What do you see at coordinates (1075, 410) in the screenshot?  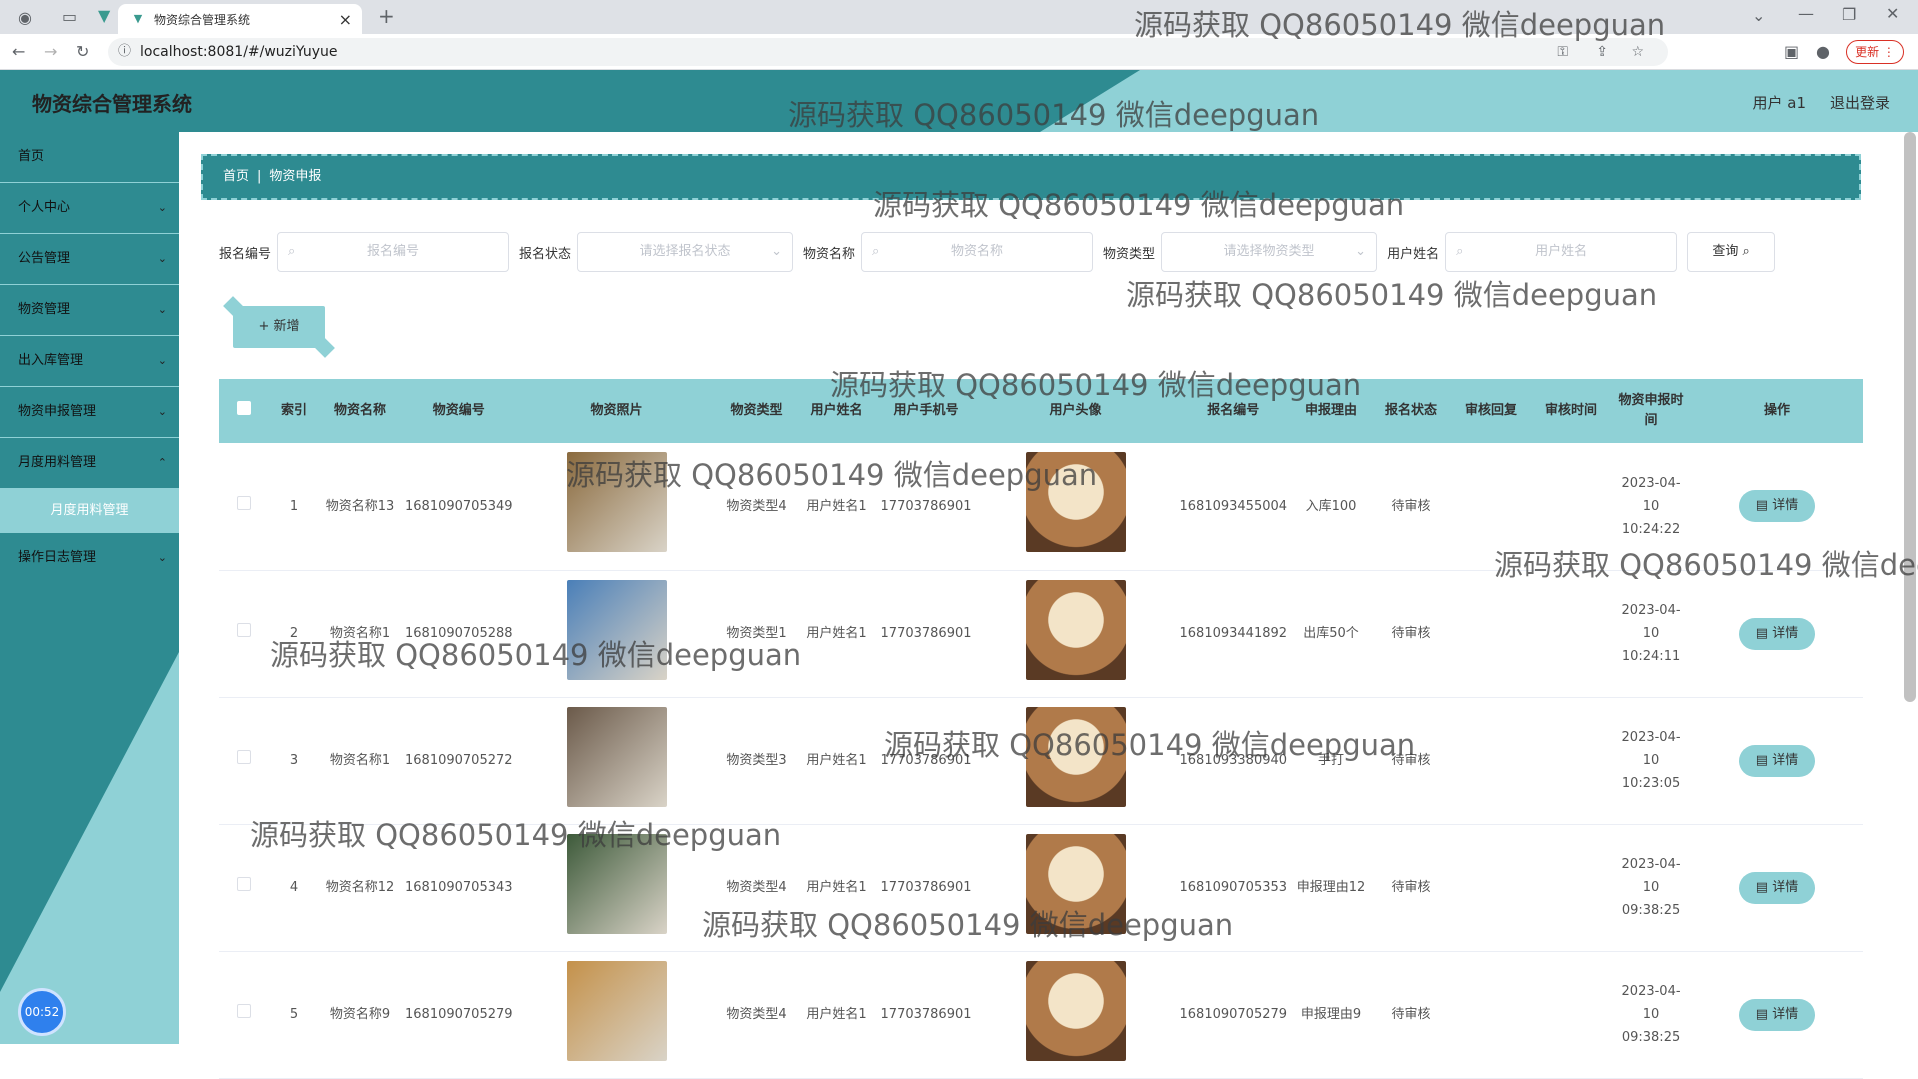 I see `col-header: 用户头像` at bounding box center [1075, 410].